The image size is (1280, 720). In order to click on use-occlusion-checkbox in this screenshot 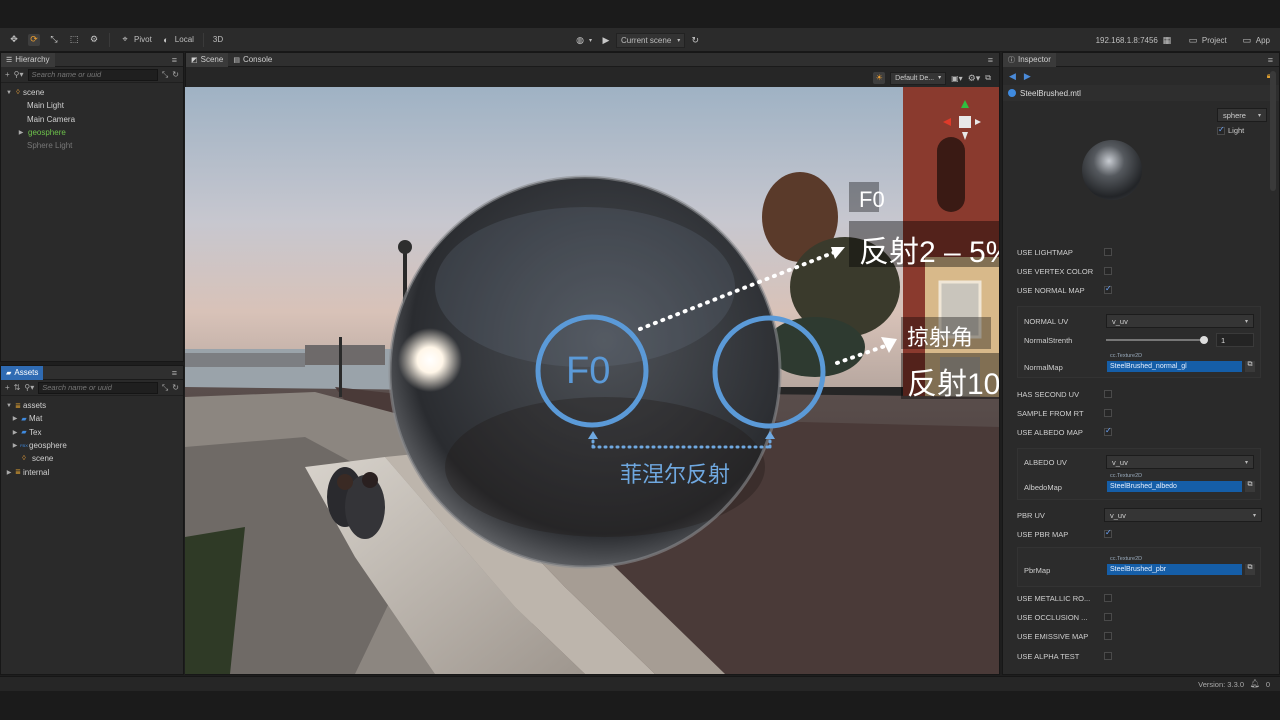, I will do `click(1108, 617)`.